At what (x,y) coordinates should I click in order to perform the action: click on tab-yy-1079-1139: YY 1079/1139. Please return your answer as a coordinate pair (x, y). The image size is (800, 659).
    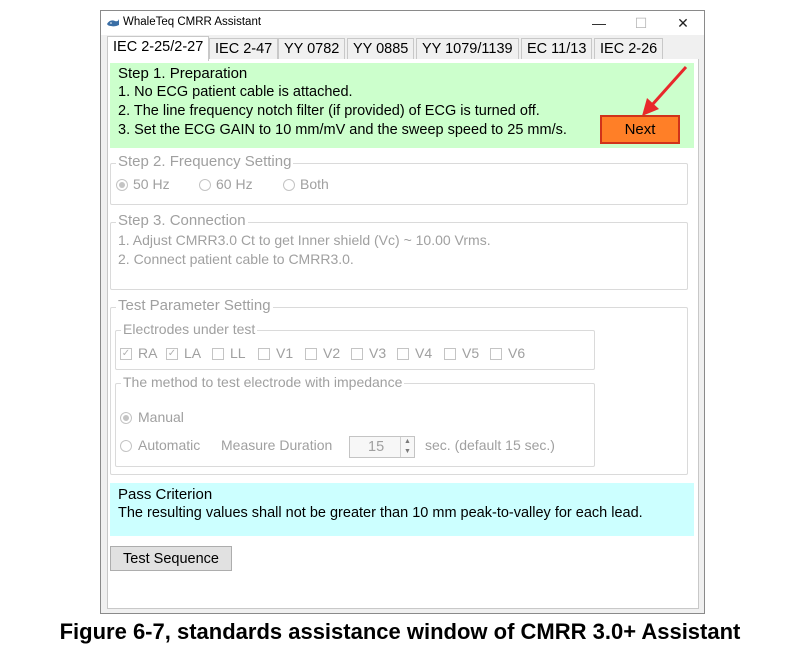
    Looking at the image, I should click on (467, 49).